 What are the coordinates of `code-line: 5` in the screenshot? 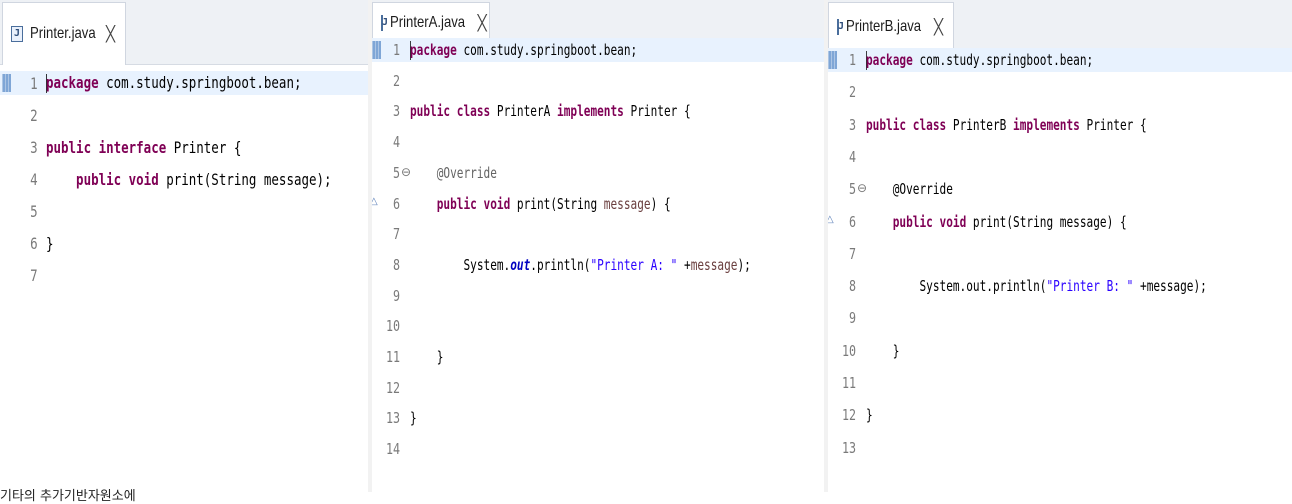 It's located at (184, 211).